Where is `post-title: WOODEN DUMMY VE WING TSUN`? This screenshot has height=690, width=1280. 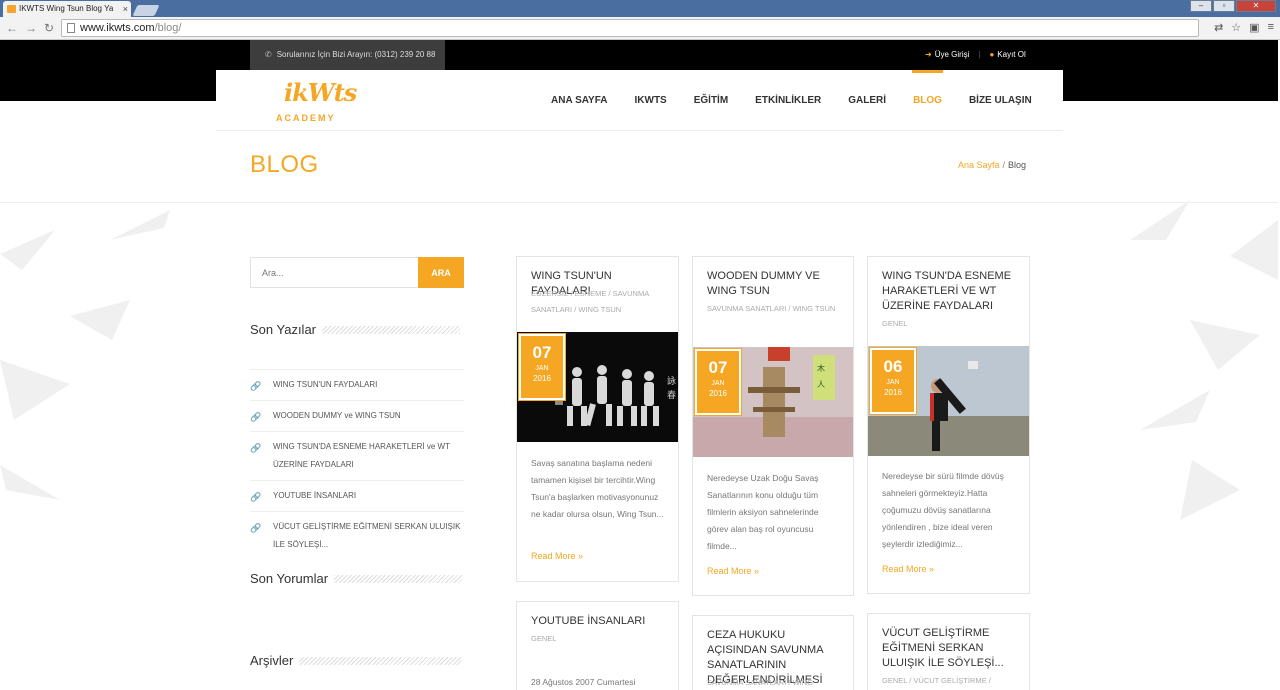 post-title: WOODEN DUMMY VE WING TSUN is located at coordinates (774, 284).